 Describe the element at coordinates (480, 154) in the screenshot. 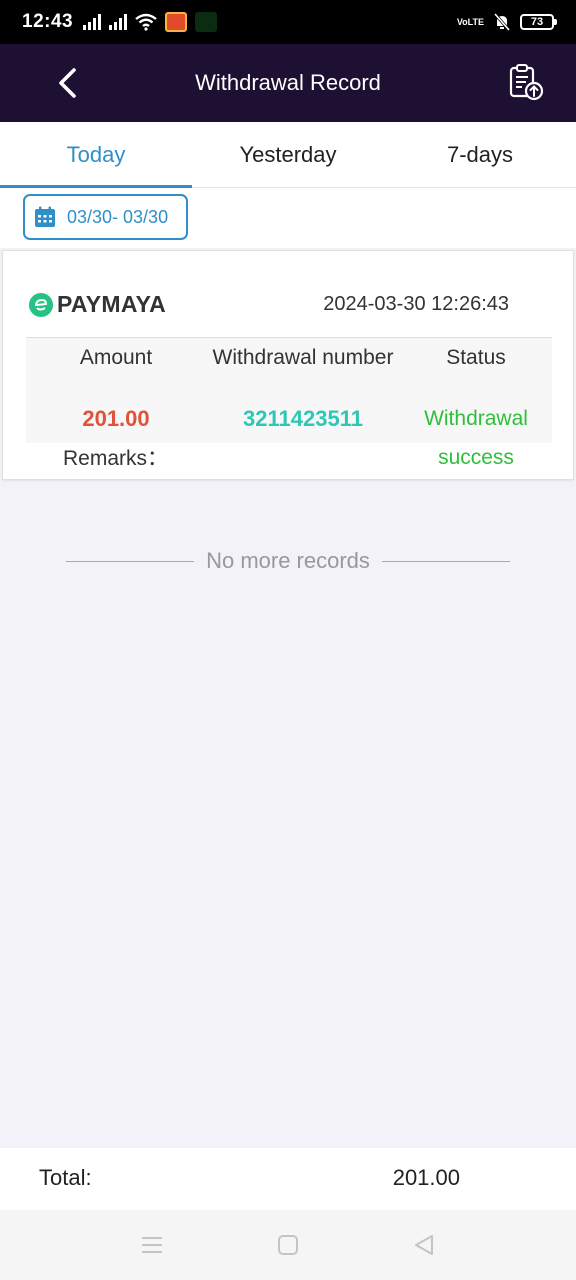

I see `tab-7-days: 7-days` at that location.